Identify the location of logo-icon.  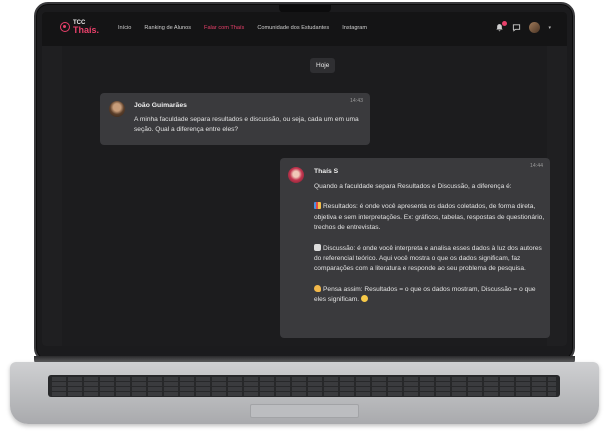
(65, 27).